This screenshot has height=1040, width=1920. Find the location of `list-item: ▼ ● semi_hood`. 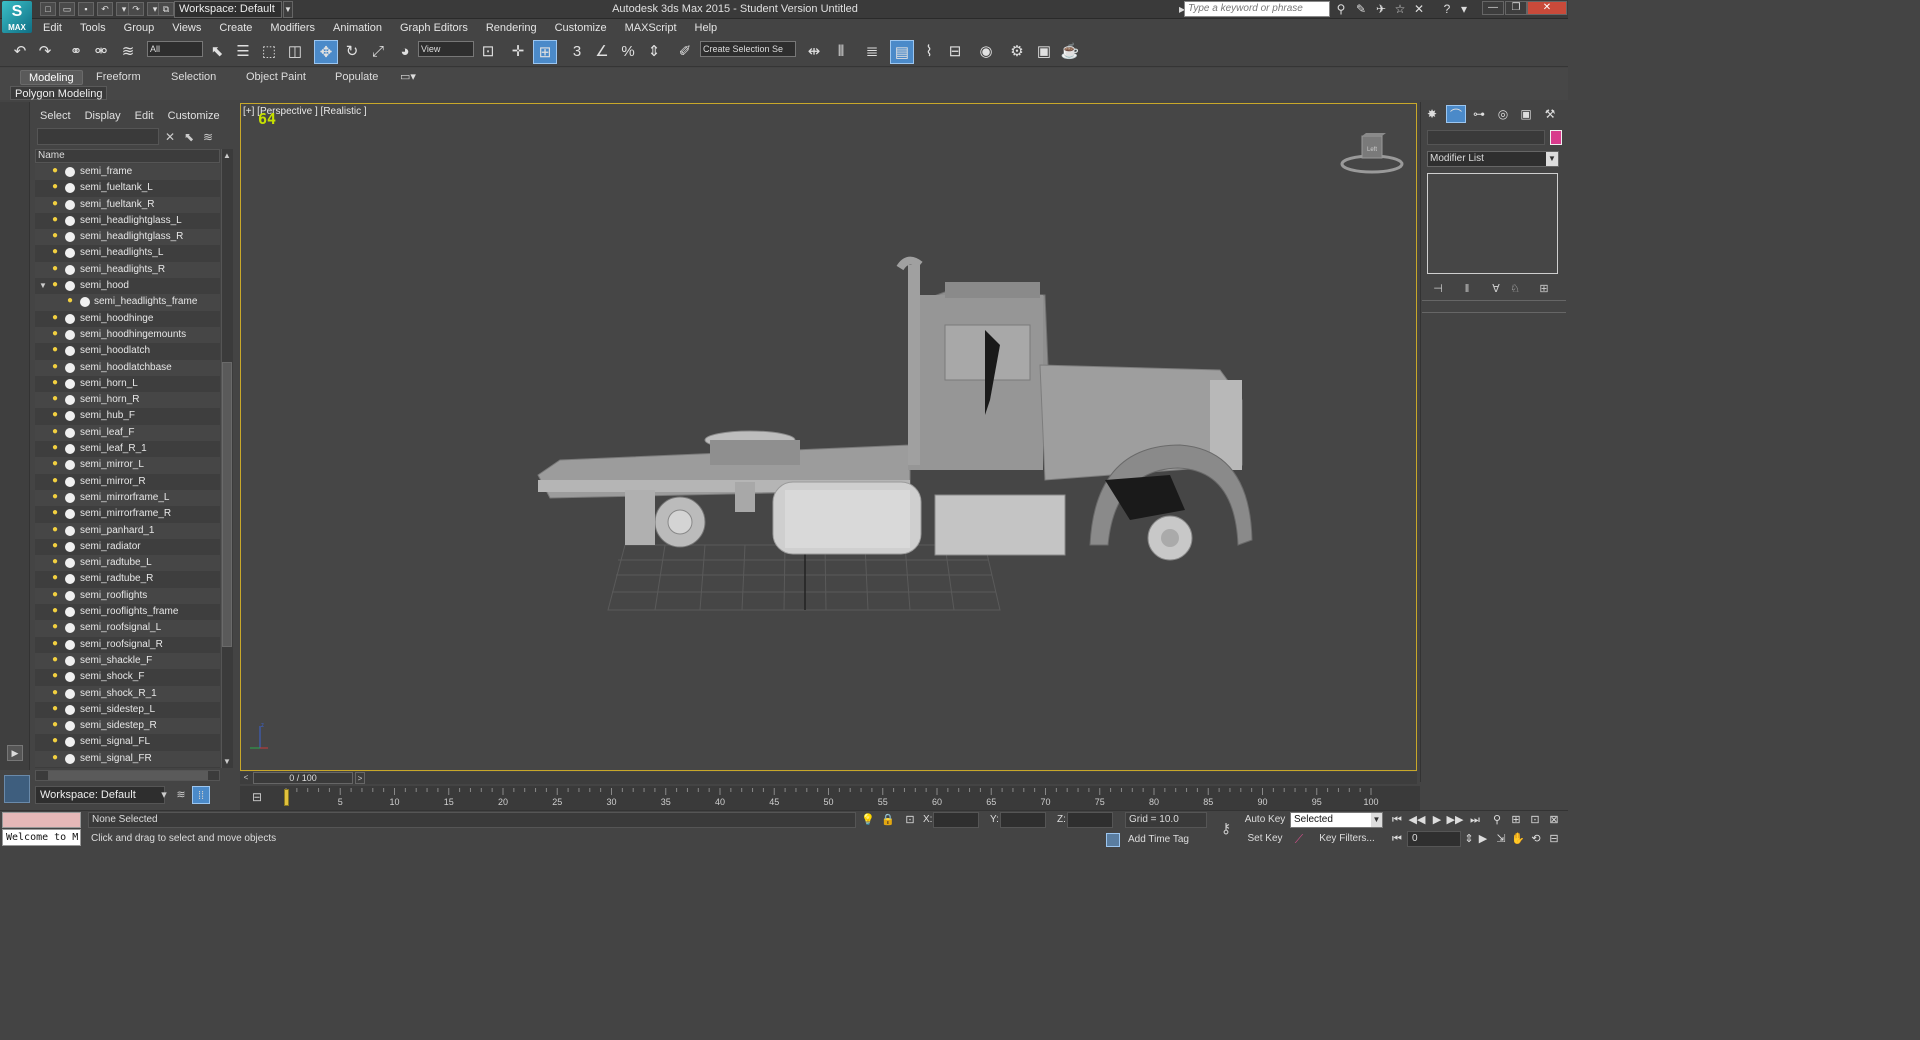

list-item: ▼ ● semi_hood is located at coordinates (127, 286).